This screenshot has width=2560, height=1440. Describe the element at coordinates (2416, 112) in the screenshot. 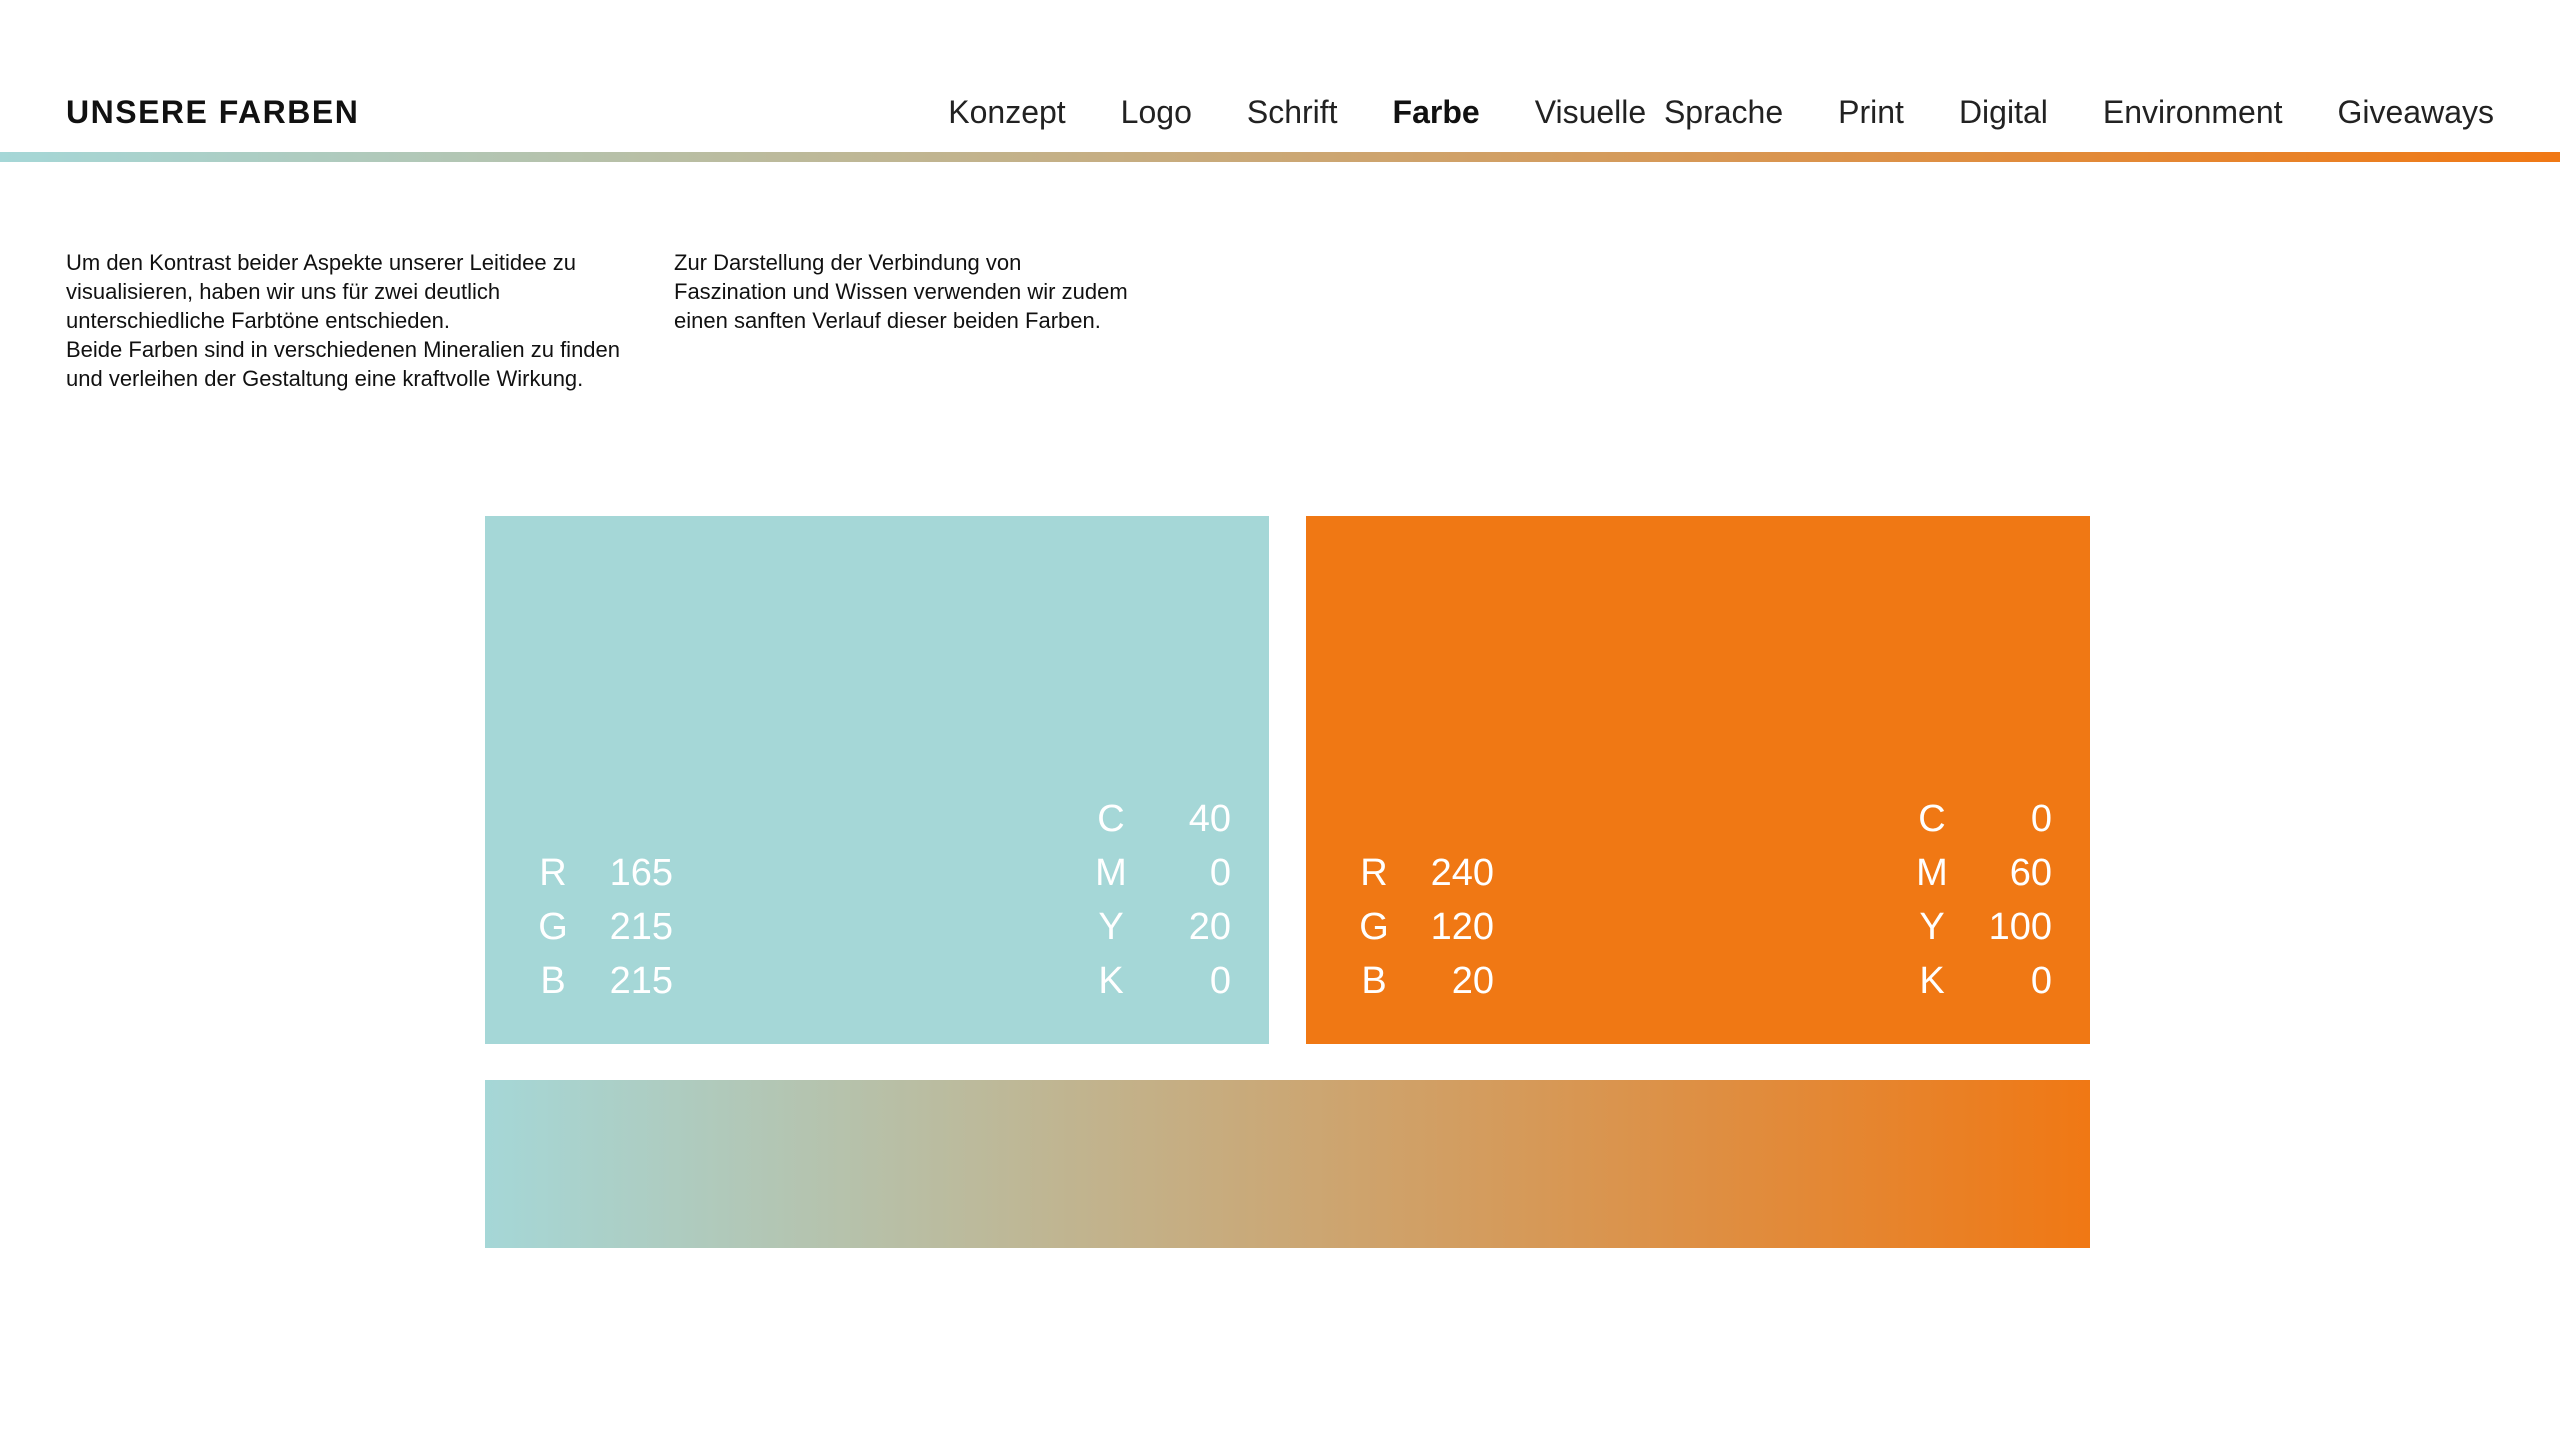

I see `nav-item-giveaways: Giveaways` at that location.